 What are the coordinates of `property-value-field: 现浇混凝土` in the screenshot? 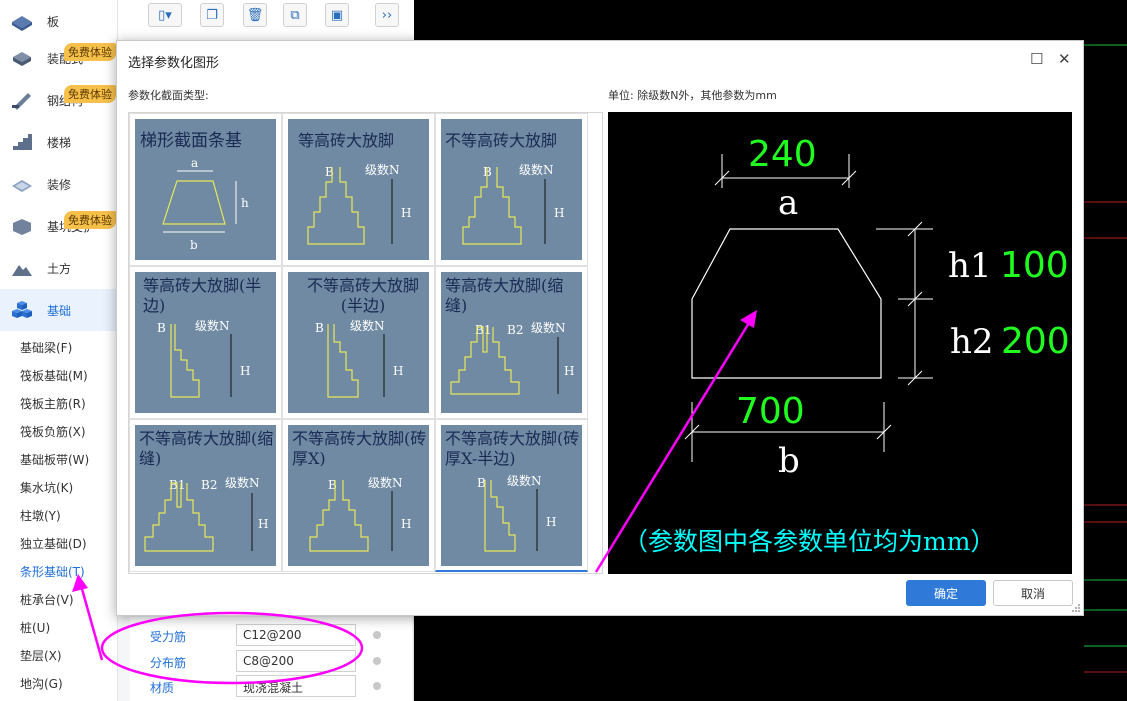 It's located at (296, 686).